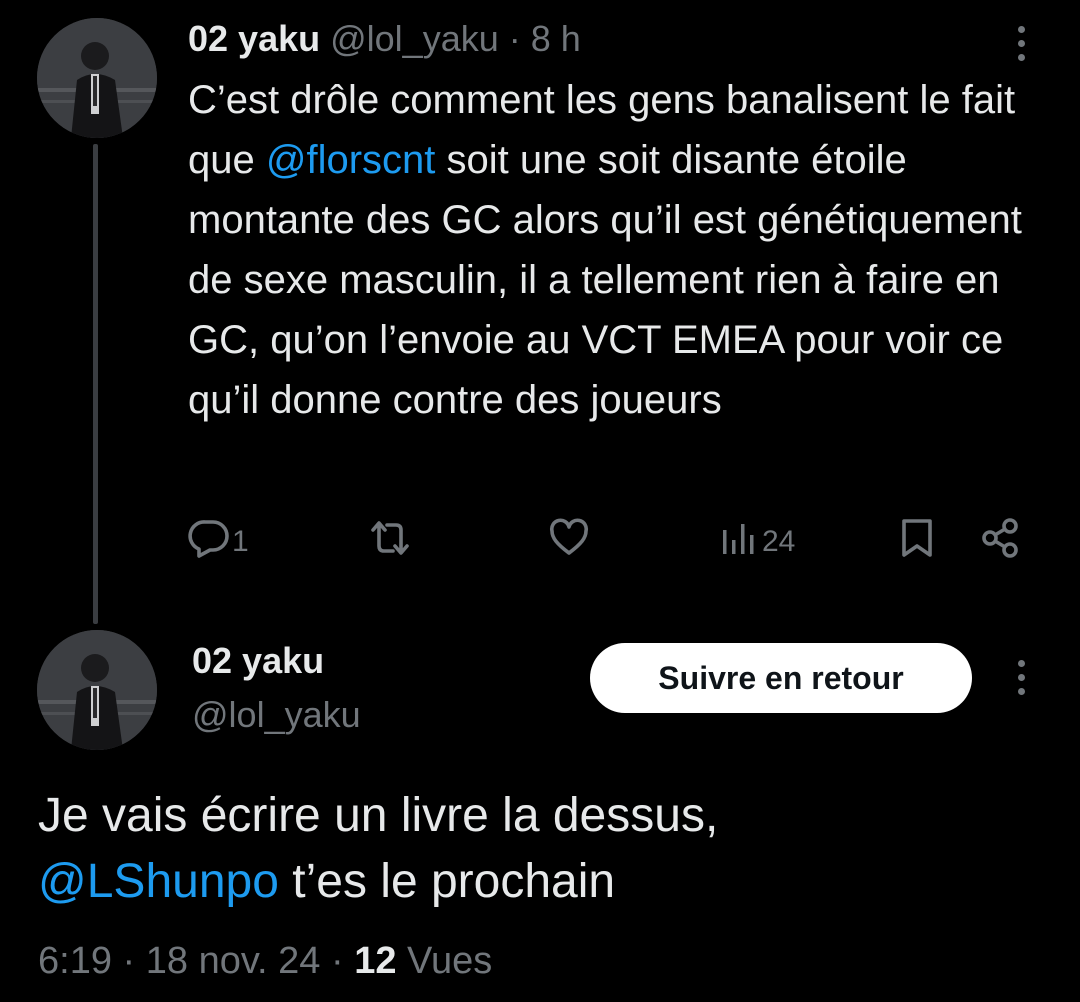  I want to click on reply-text-rest: t’es le prochain, so click(447, 881).